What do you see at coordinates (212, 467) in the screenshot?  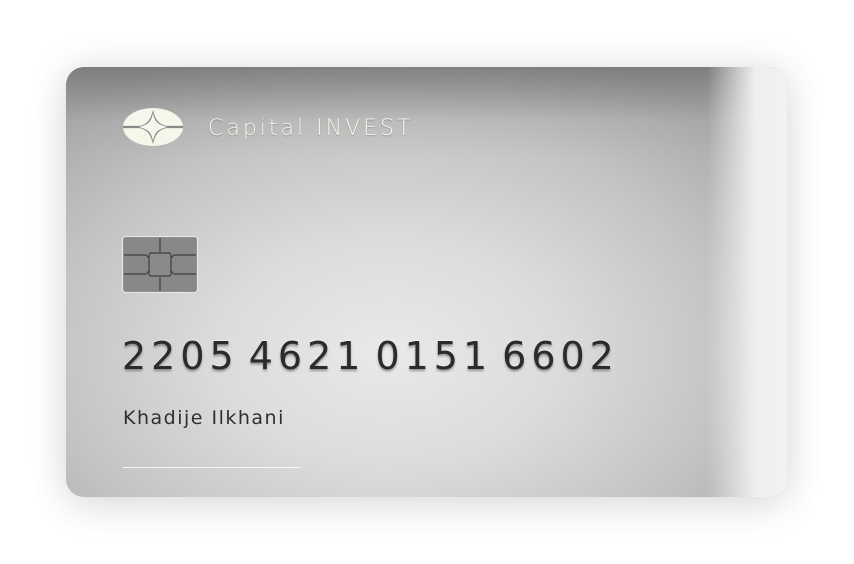 I see `signature-line` at bounding box center [212, 467].